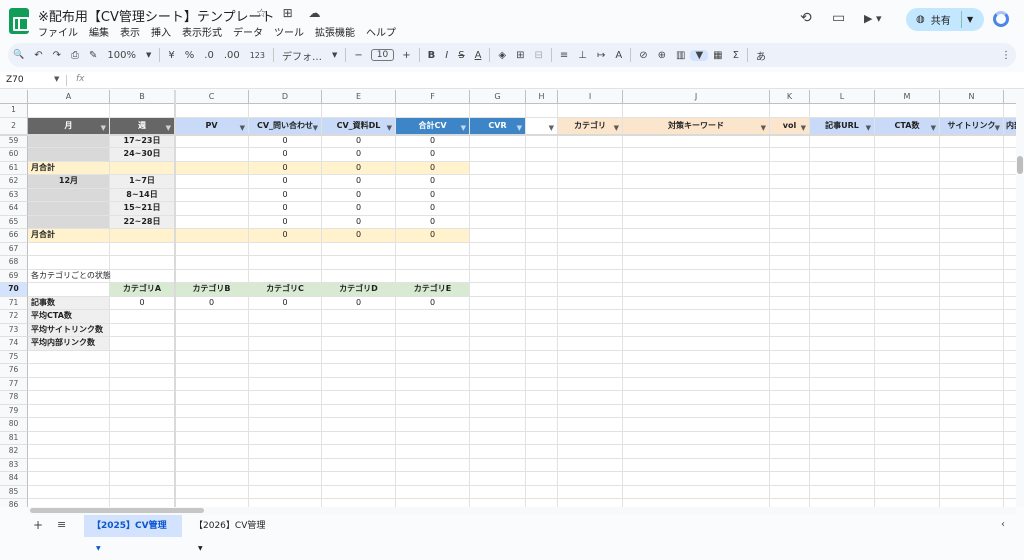  I want to click on header-pv: PV ▼, so click(212, 126).